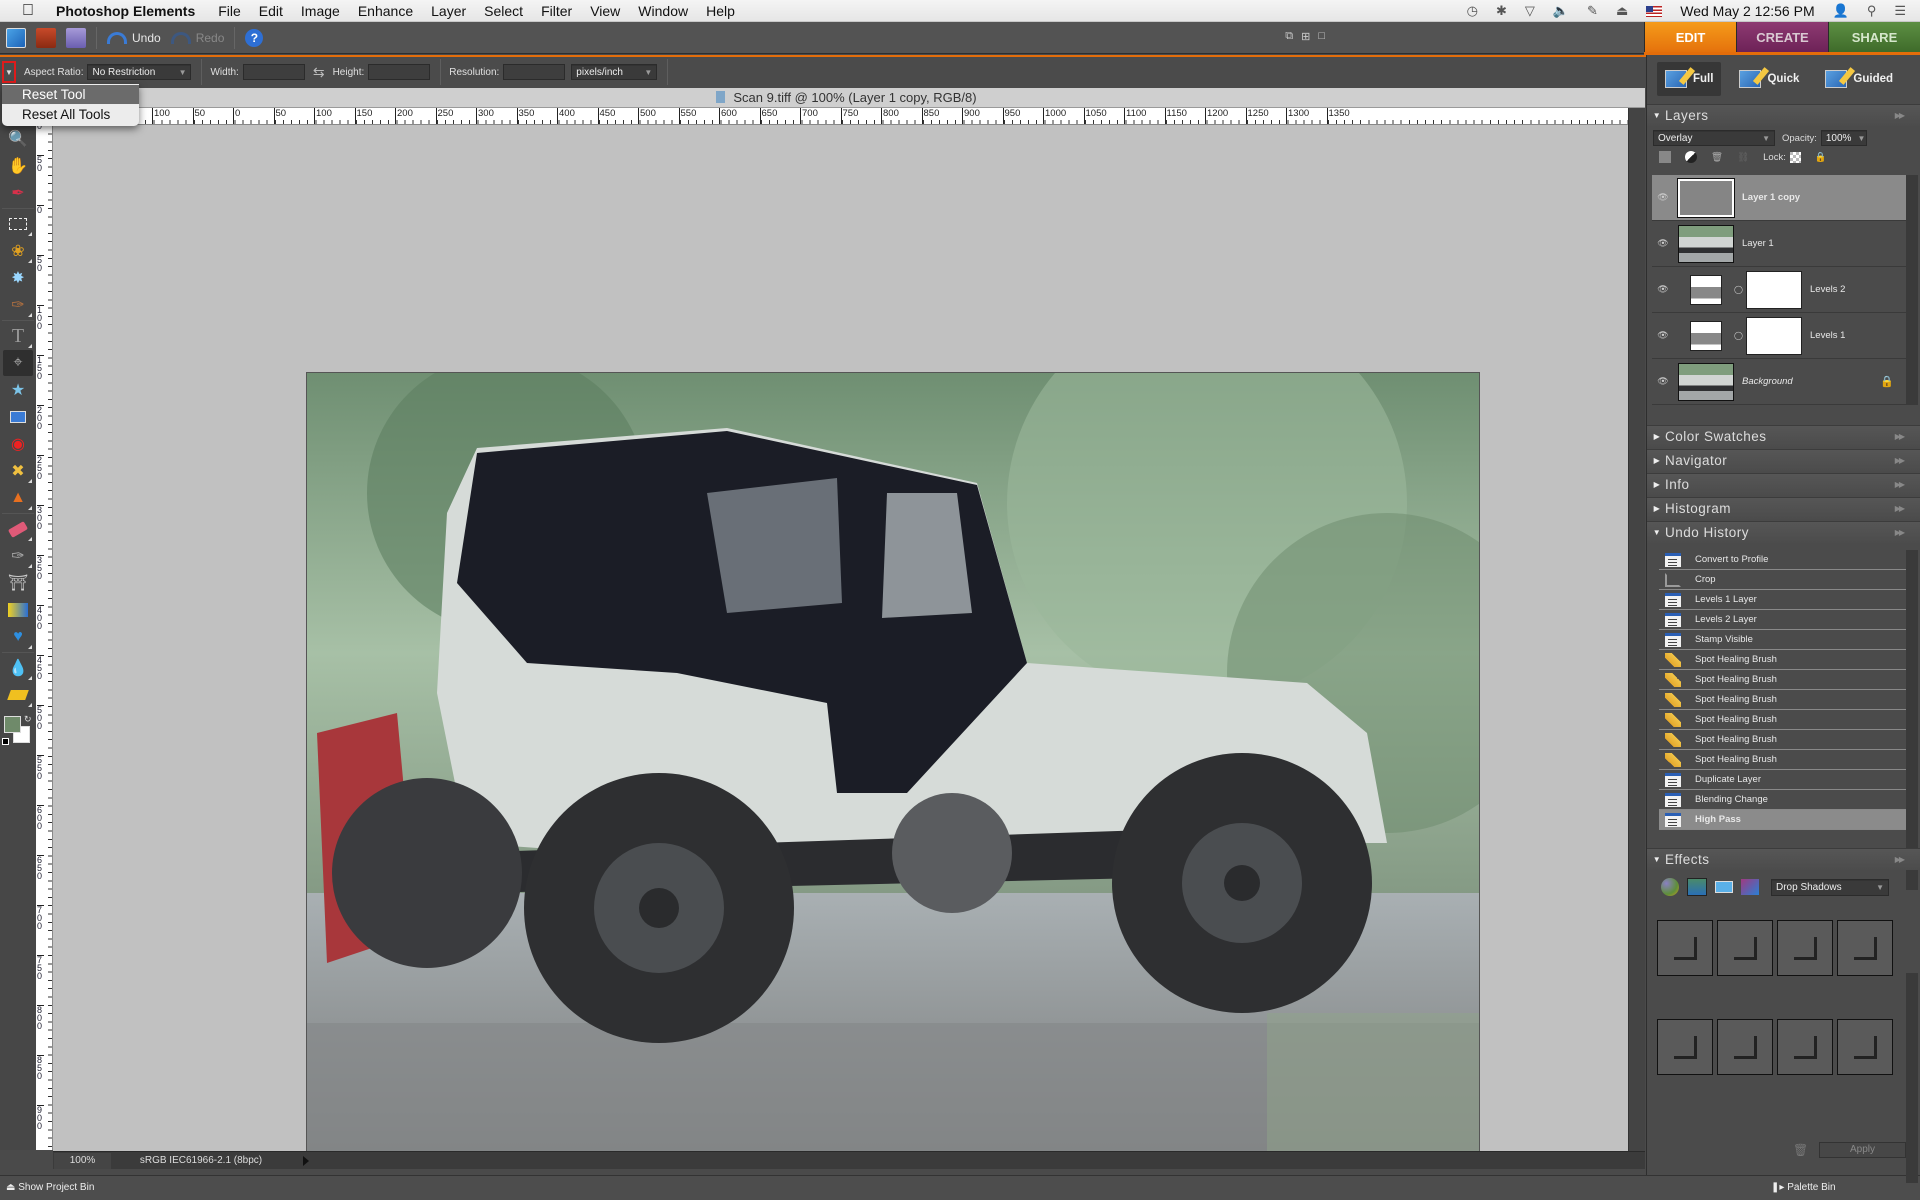 This screenshot has width=1920, height=1200. Describe the element at coordinates (1779, 382) in the screenshot. I see `layer-row: 👁 Background 🔒` at that location.